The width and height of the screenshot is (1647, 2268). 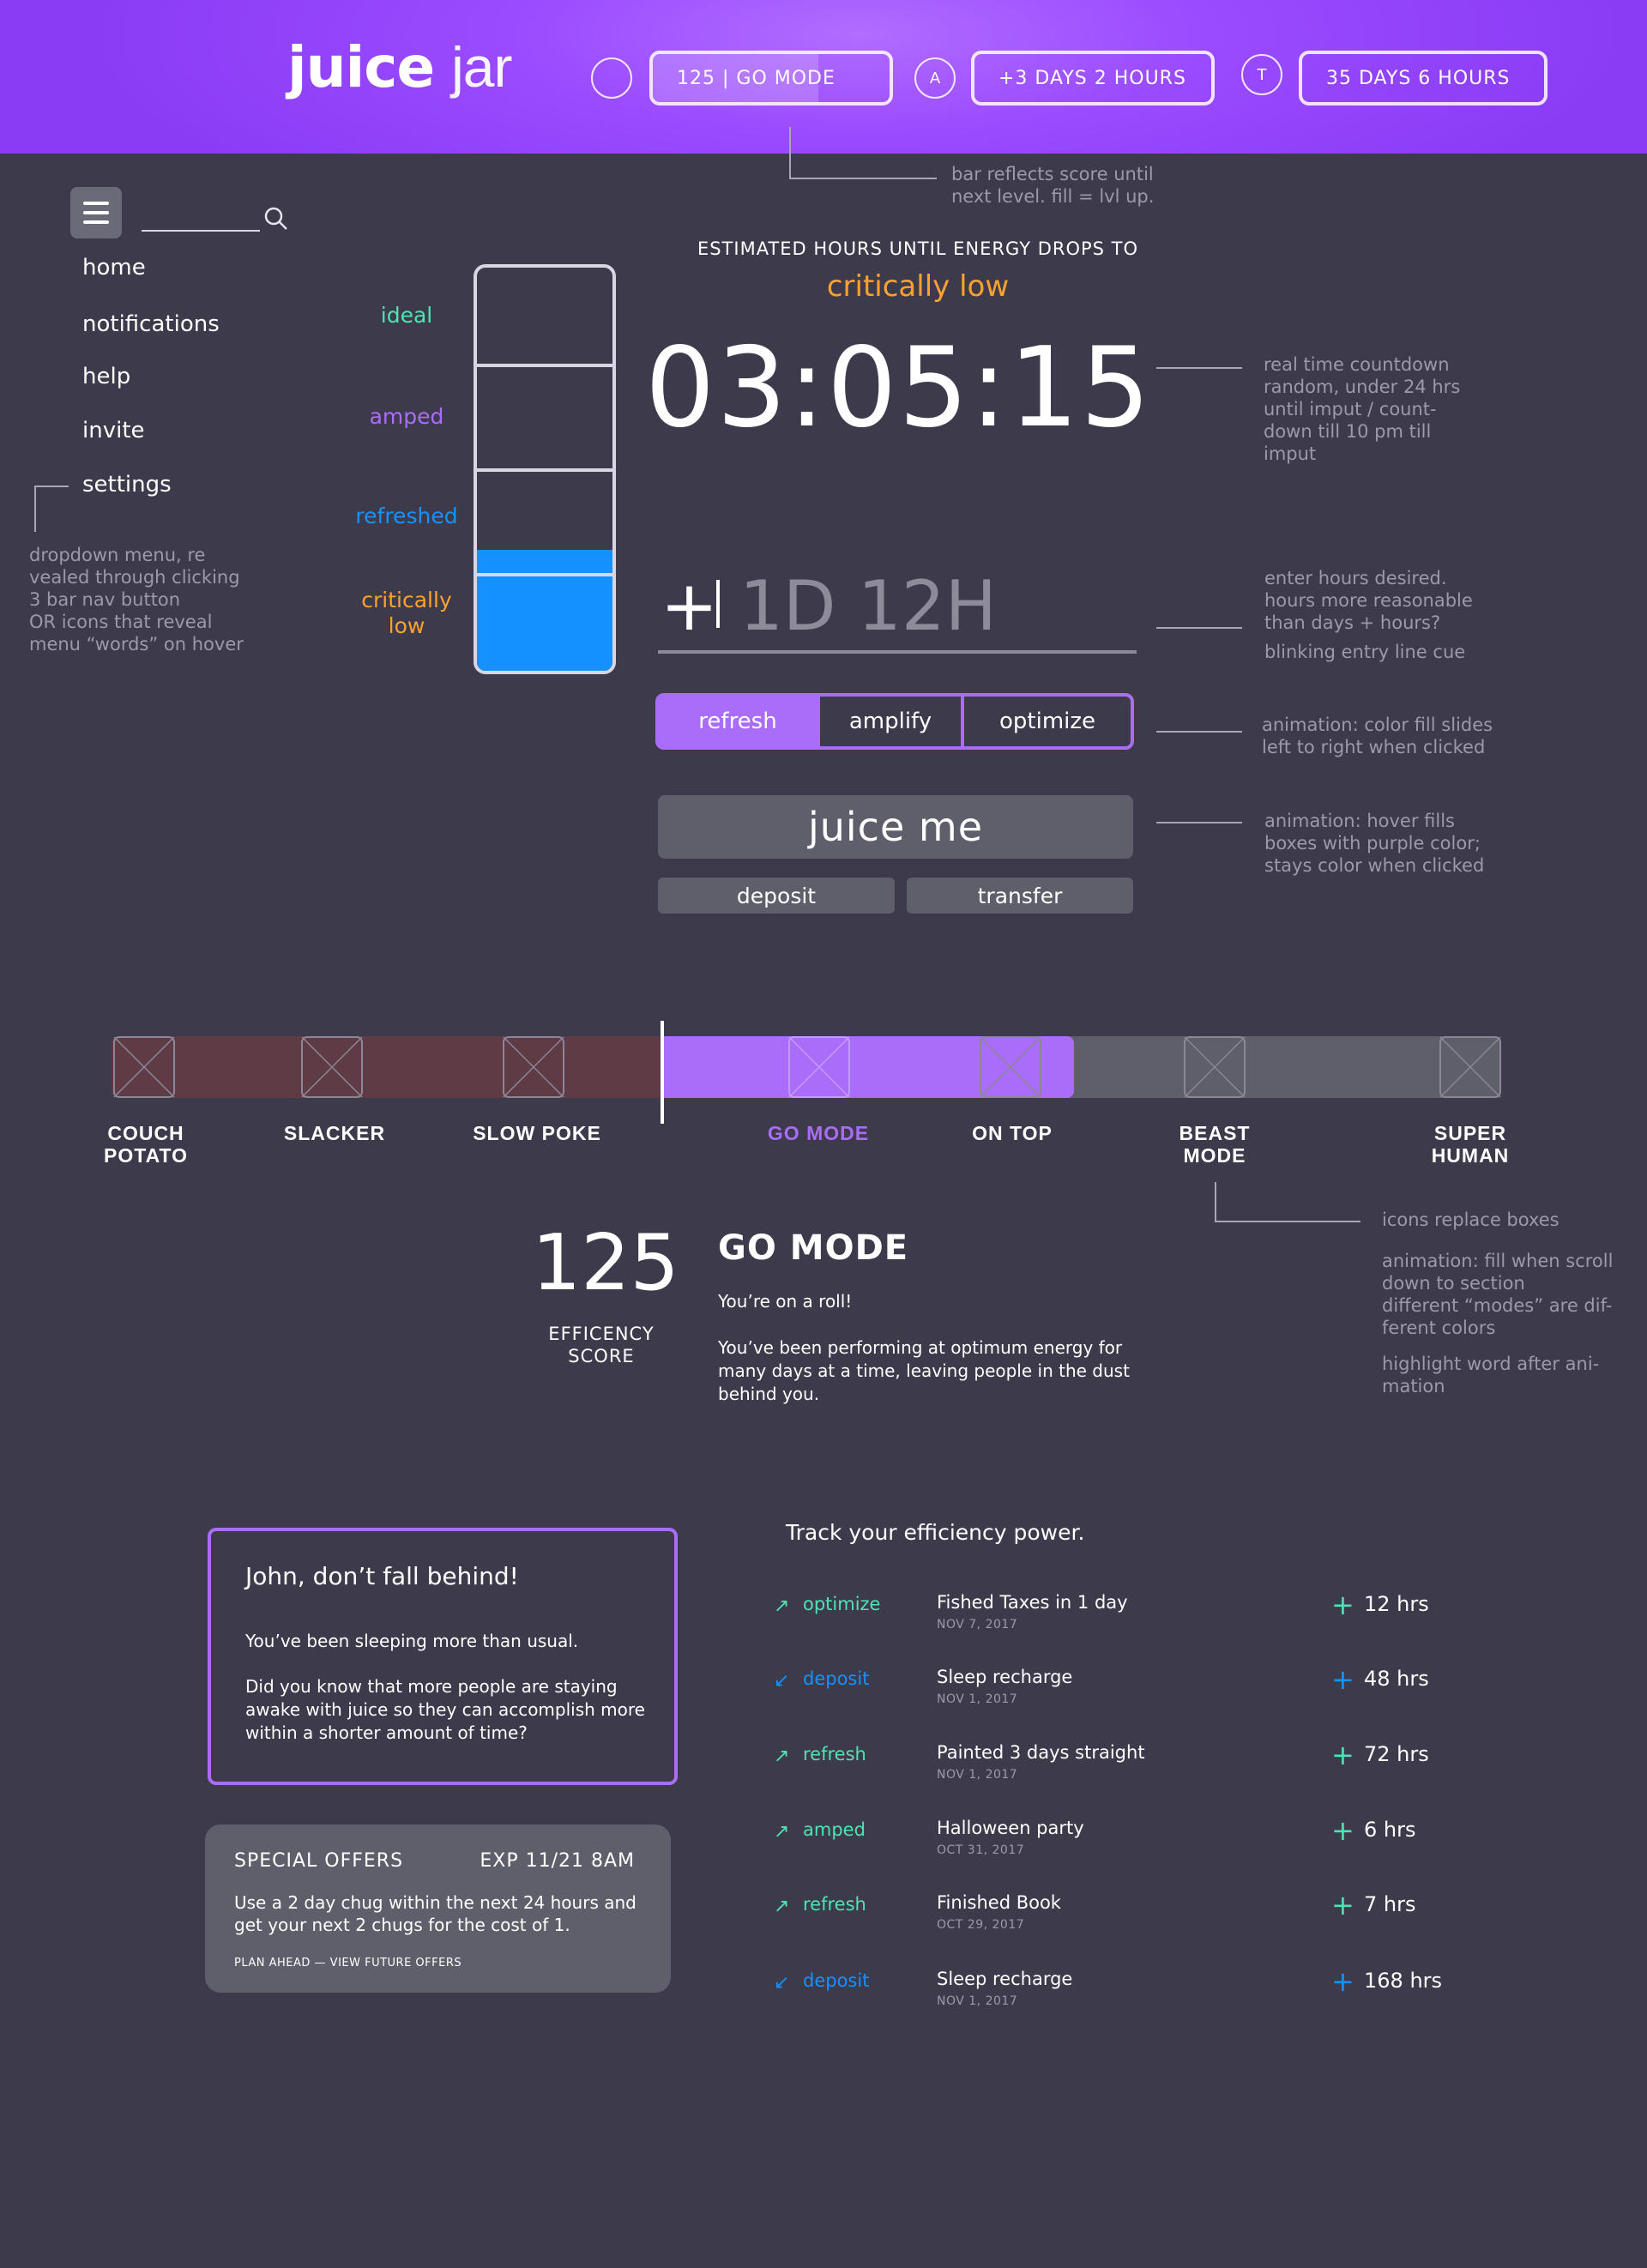 I want to click on level-name-super-human: SUPER HUMAN, so click(x=1470, y=1145).